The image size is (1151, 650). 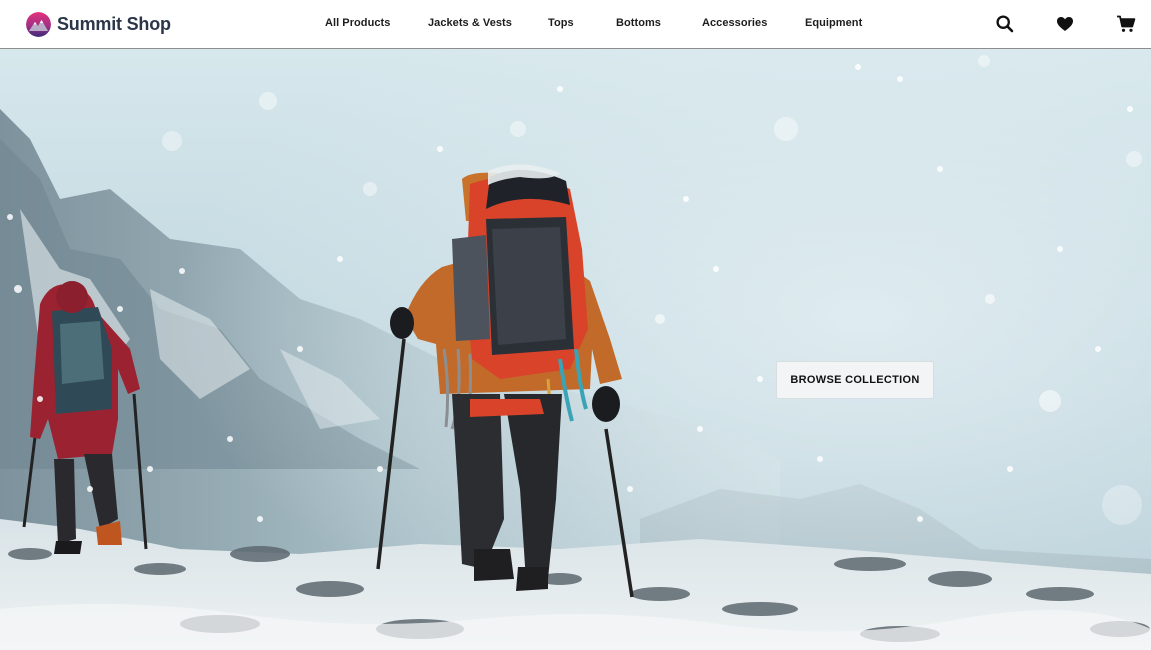 I want to click on nav-link-tops: Tops, so click(x=561, y=23).